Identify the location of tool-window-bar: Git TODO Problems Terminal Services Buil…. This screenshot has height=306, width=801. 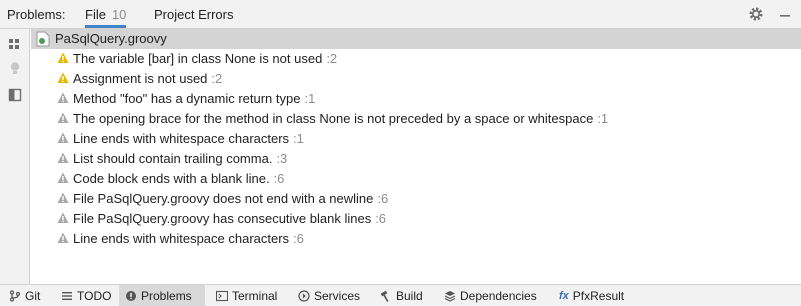
(400, 295).